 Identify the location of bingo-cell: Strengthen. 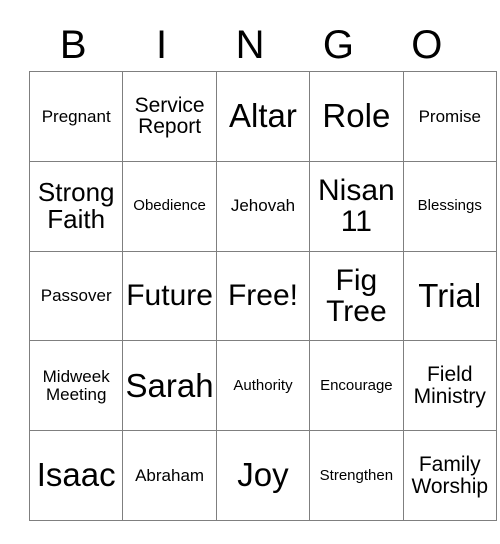
(356, 475).